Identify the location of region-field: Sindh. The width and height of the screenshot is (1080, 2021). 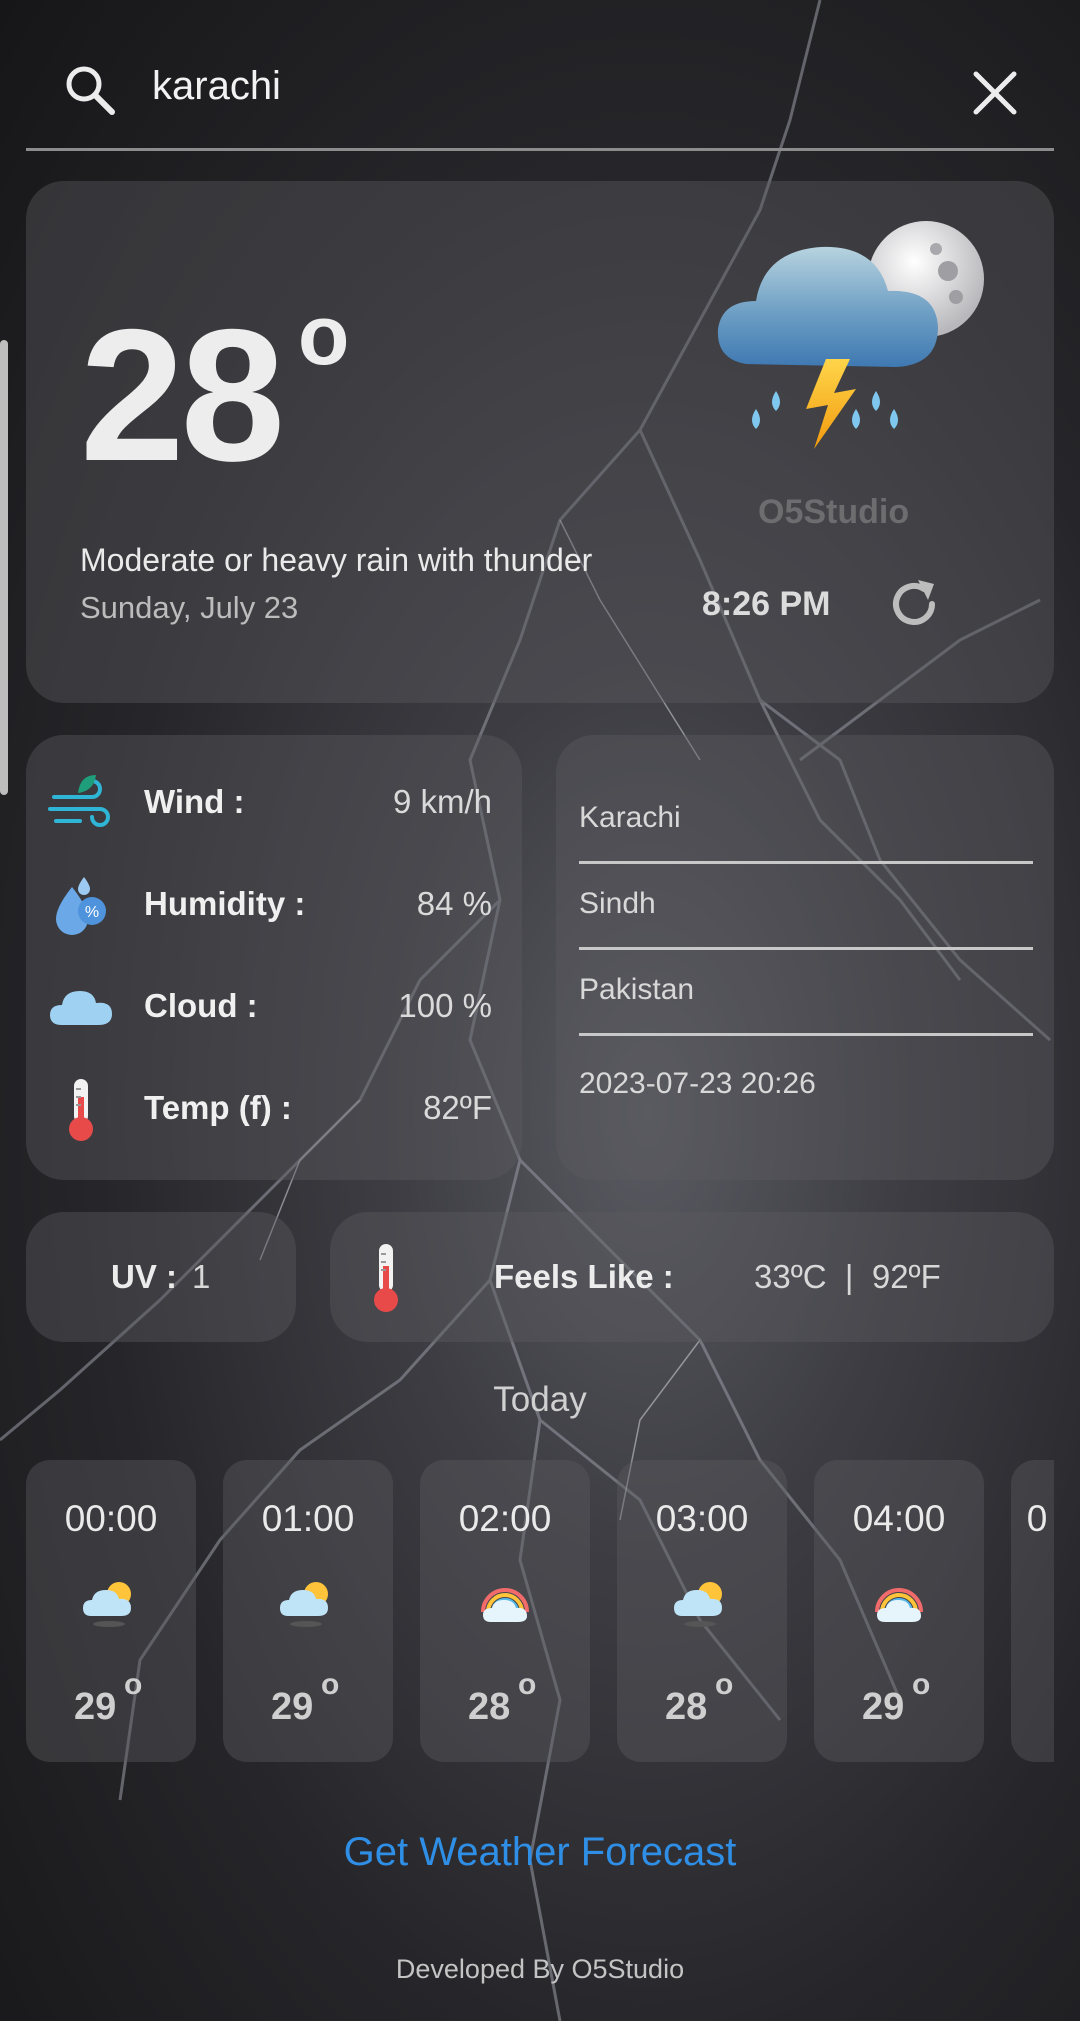
(806, 905).